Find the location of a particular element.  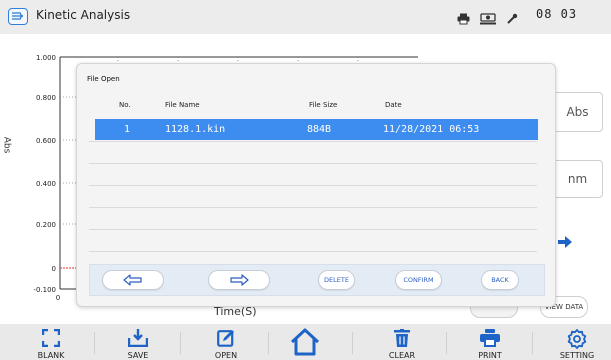

x-tick-label: 0 is located at coordinates (58, 298).